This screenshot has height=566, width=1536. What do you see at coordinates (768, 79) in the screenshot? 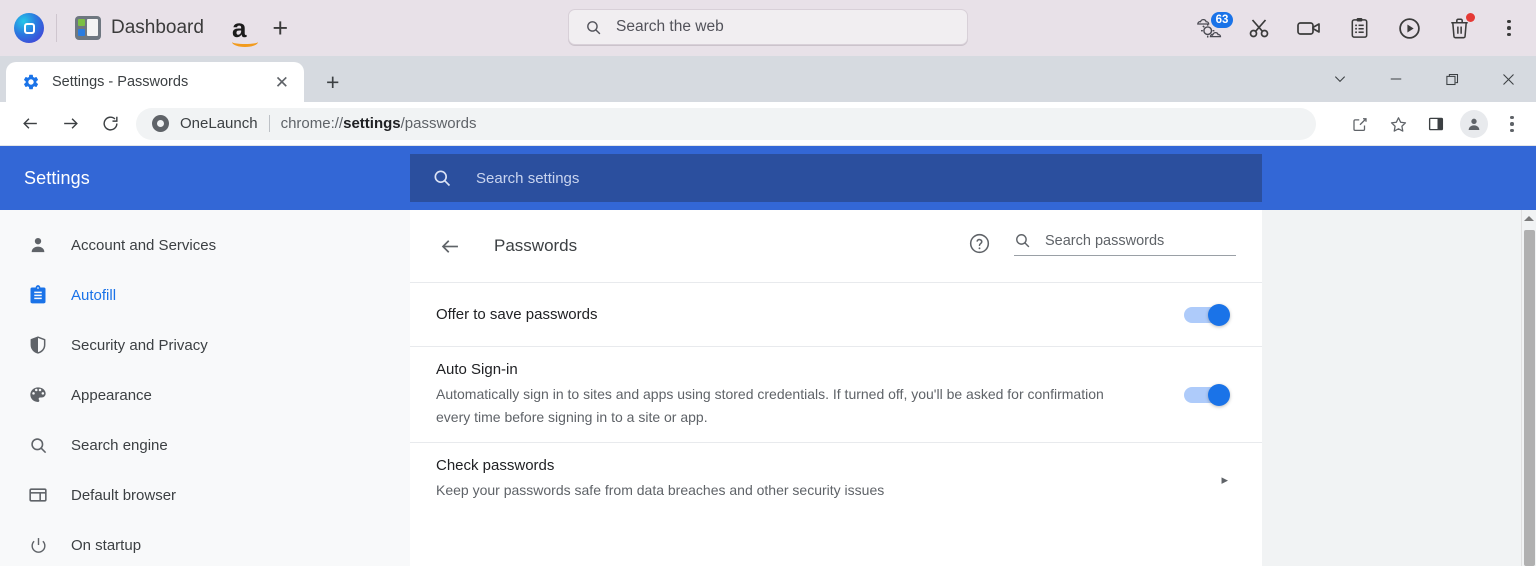
I see `browser-tab-strip: Settings - Passwords ✕ +` at bounding box center [768, 79].